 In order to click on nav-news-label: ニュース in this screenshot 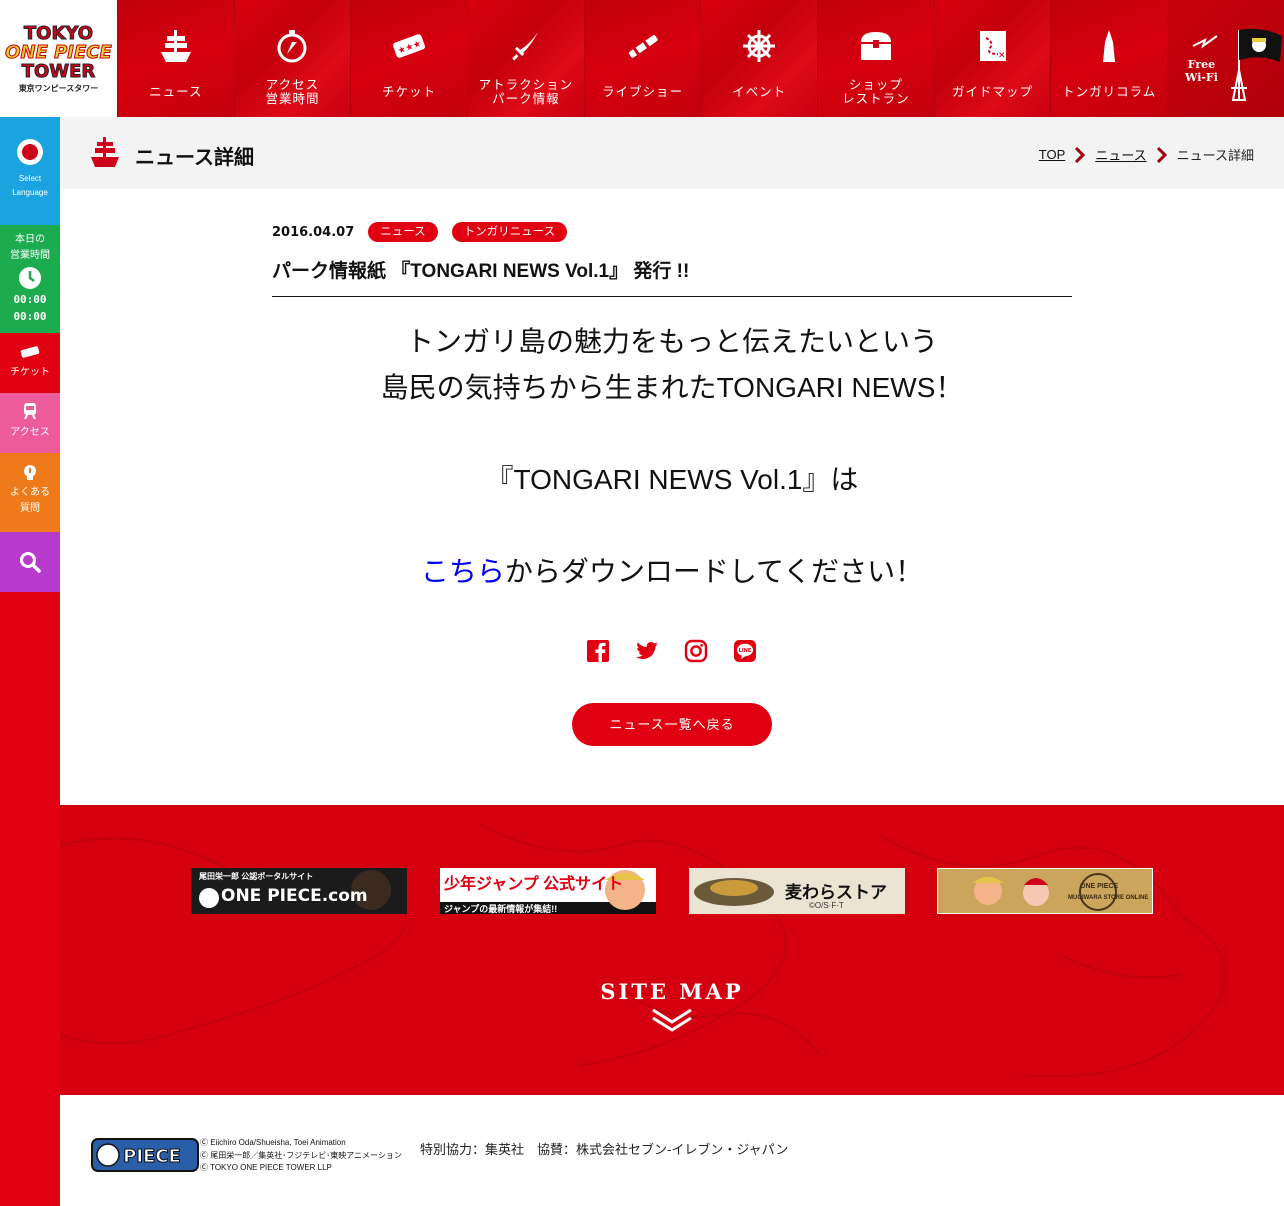, I will do `click(176, 92)`.